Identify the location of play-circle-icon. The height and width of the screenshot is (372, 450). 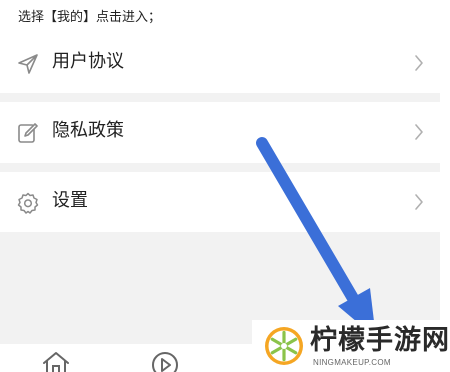
(165, 361).